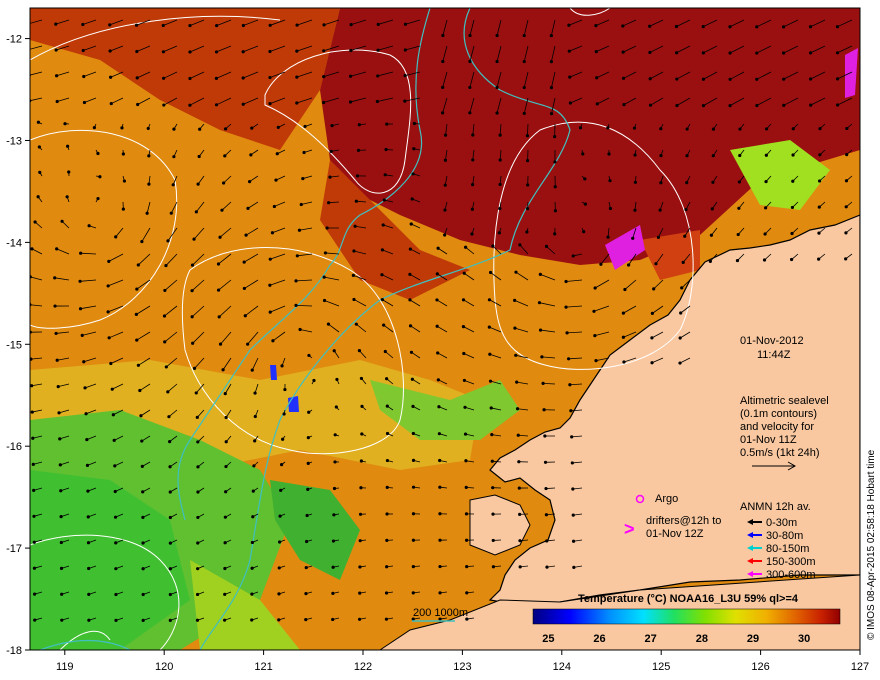 The height and width of the screenshot is (680, 880). Describe the element at coordinates (440, 613) in the screenshot. I see `isobath-label: 200 1000m` at that location.